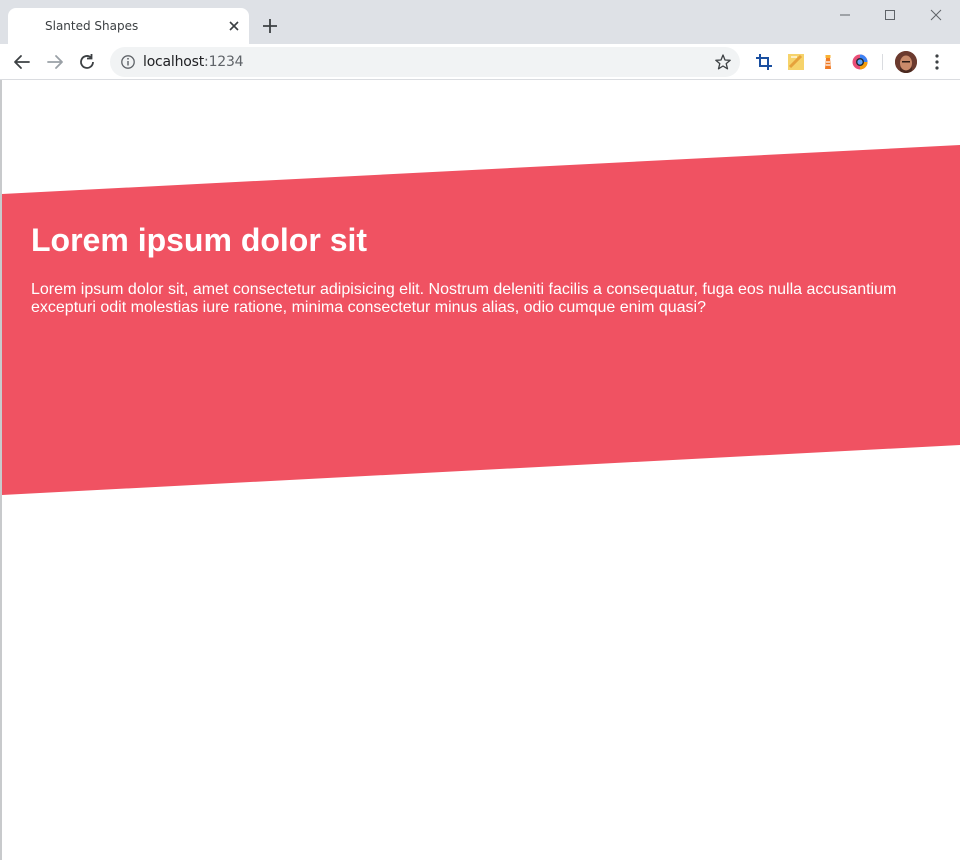 The height and width of the screenshot is (860, 960). I want to click on maximize-icon, so click(890, 15).